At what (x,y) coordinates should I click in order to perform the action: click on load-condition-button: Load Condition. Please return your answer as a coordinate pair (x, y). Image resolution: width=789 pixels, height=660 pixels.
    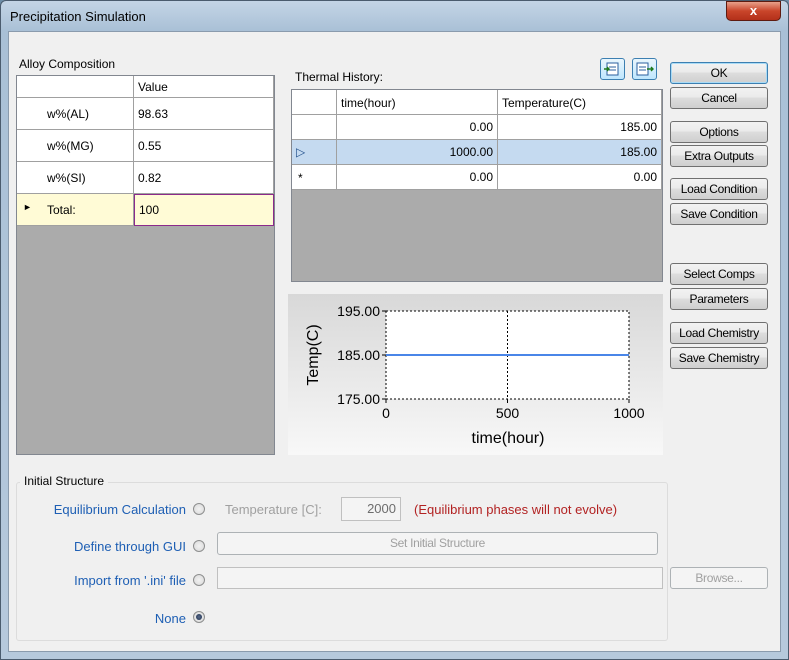
    Looking at the image, I should click on (719, 189).